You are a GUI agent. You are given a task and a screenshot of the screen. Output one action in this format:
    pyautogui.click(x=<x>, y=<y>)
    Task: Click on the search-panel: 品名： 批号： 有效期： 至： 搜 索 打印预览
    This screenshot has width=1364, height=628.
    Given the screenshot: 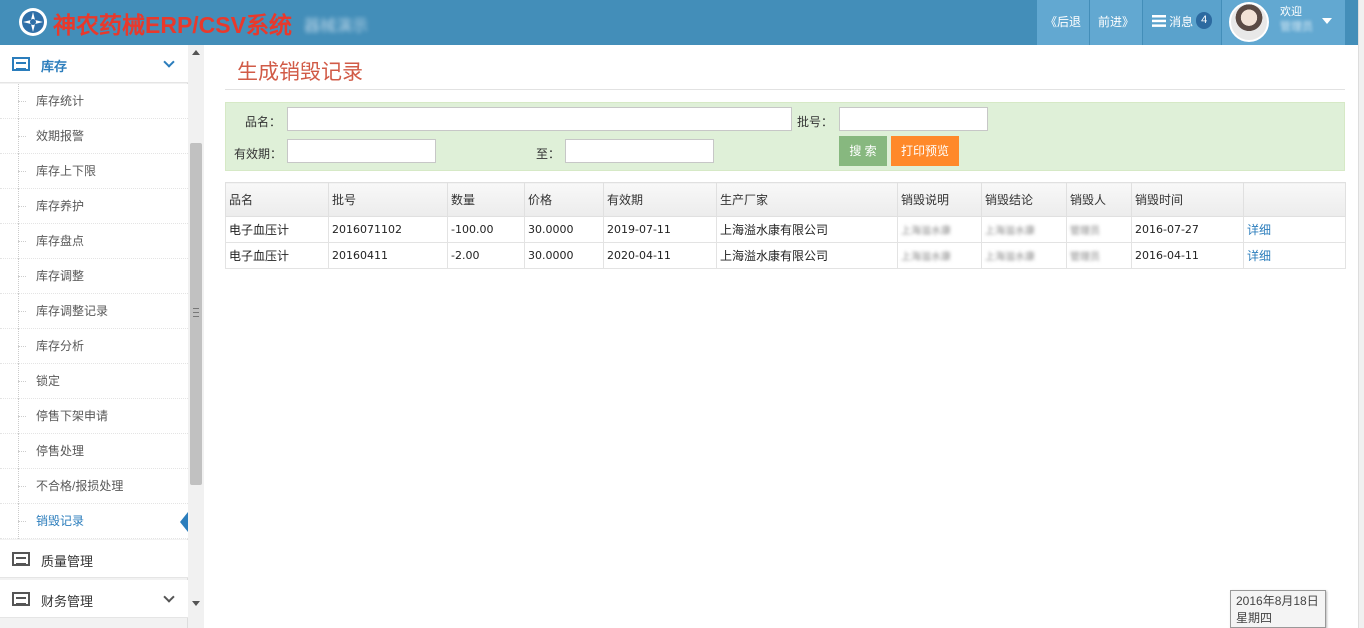 What is the action you would take?
    pyautogui.click(x=785, y=136)
    